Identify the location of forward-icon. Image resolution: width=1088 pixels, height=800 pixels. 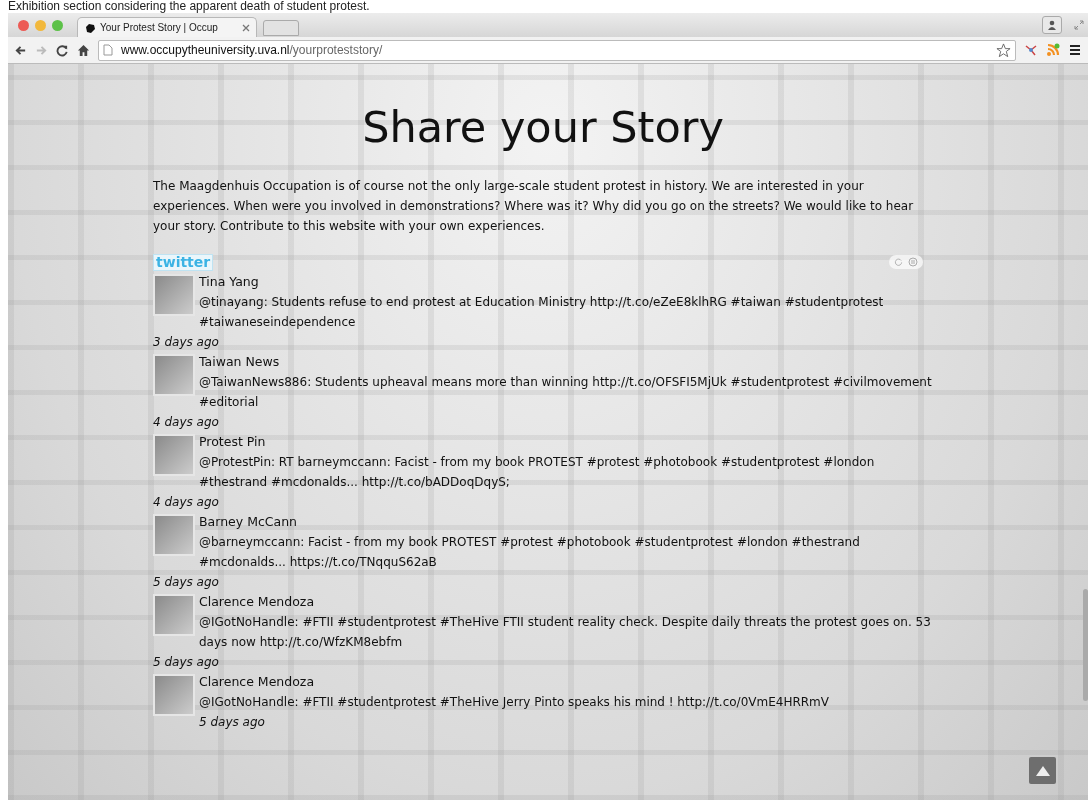
(41, 50).